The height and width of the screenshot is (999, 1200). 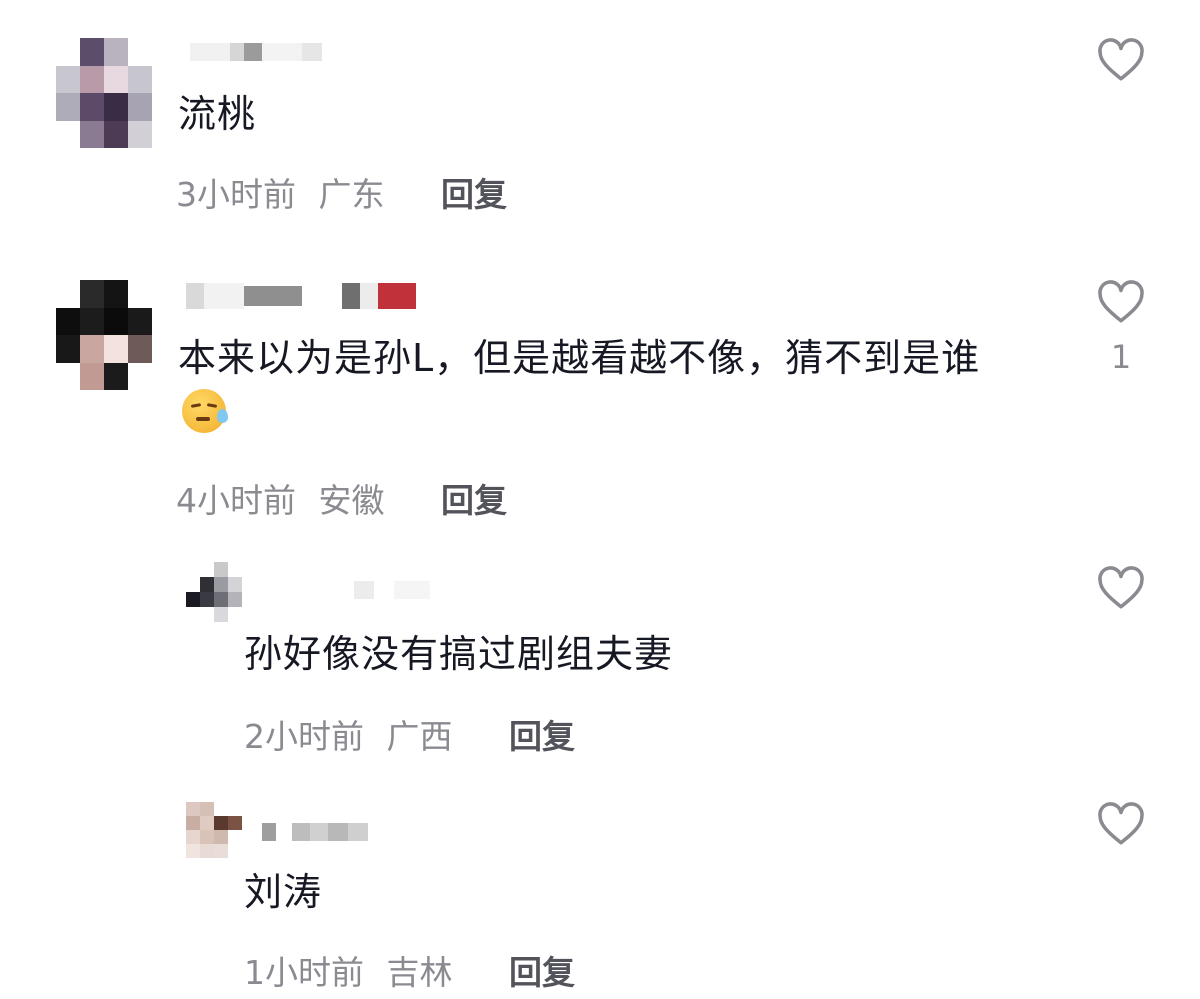 What do you see at coordinates (304, 972) in the screenshot?
I see `comment-time: 1小时前` at bounding box center [304, 972].